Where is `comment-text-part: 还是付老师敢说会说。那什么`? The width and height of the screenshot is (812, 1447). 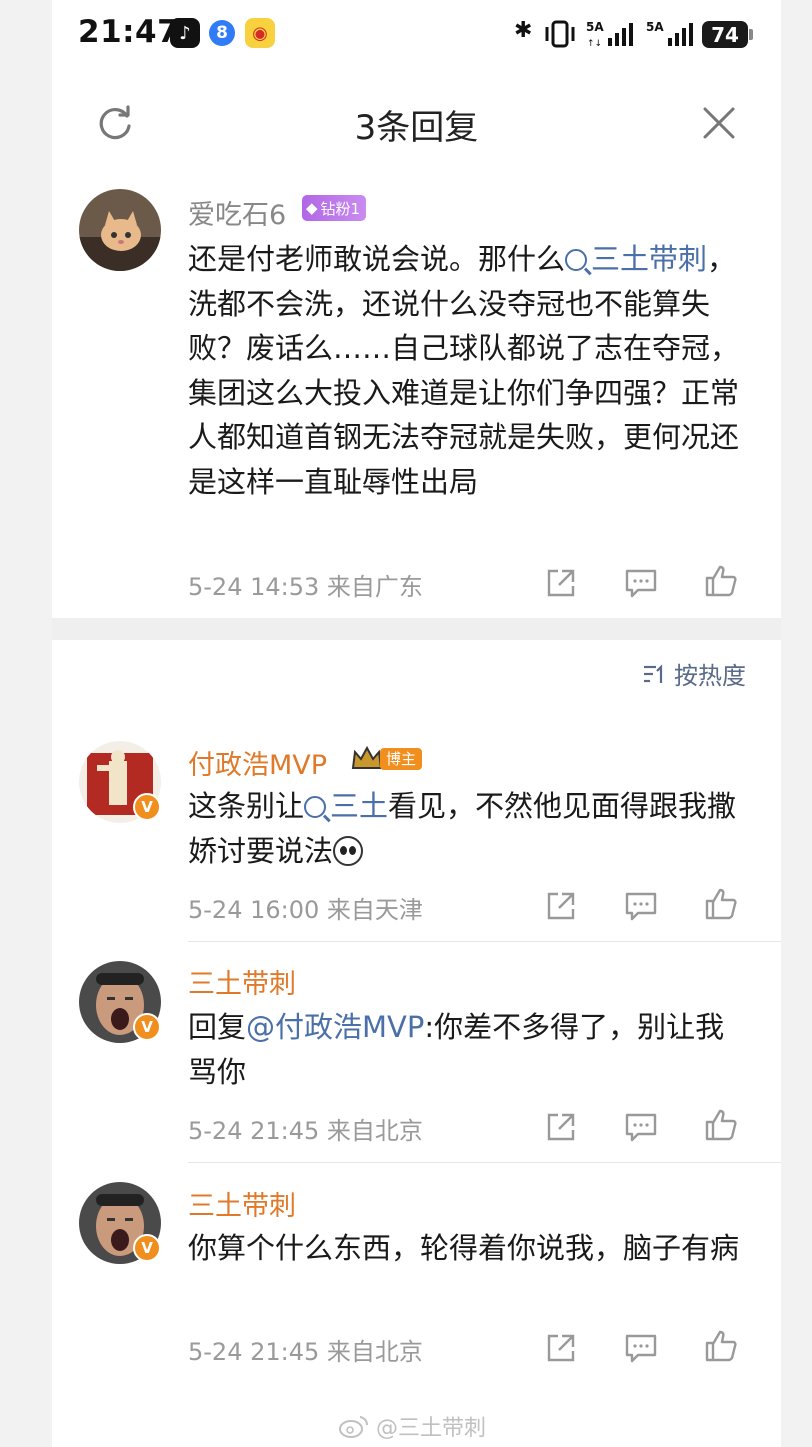 comment-text-part: 还是付老师敢说会说。那什么 is located at coordinates (377, 259).